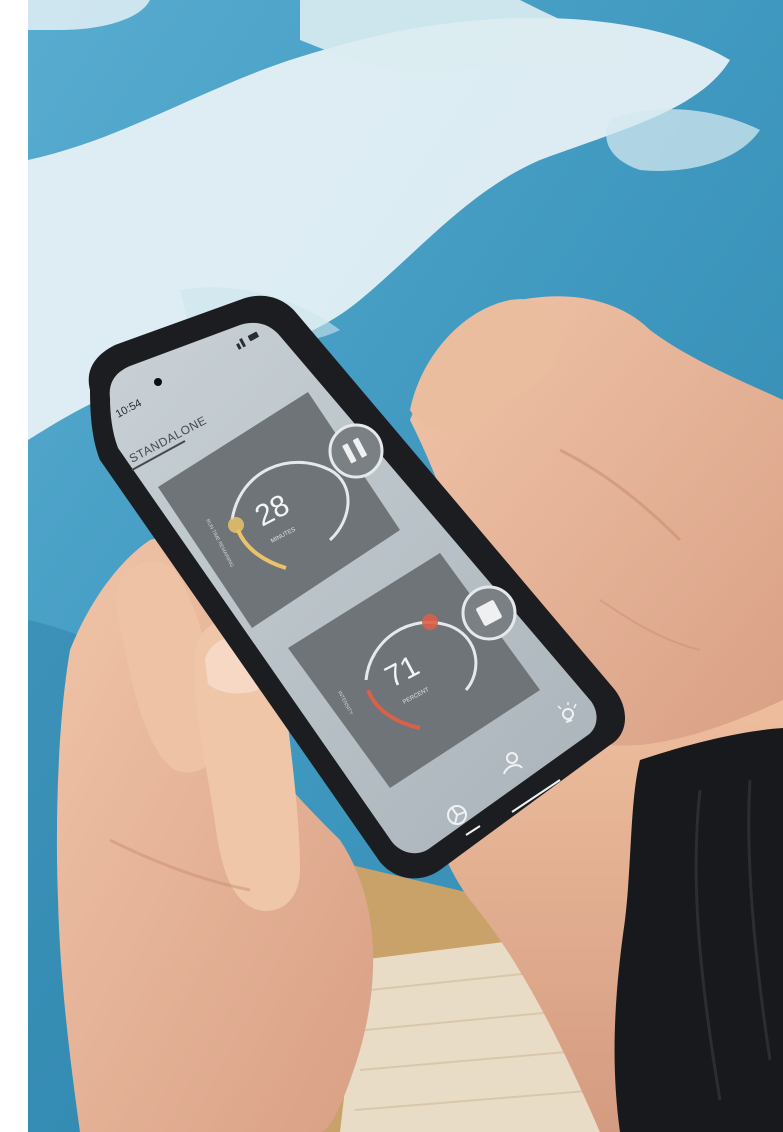 Image resolution: width=783 pixels, height=1132 pixels. I want to click on pause-button-ring, so click(356, 451).